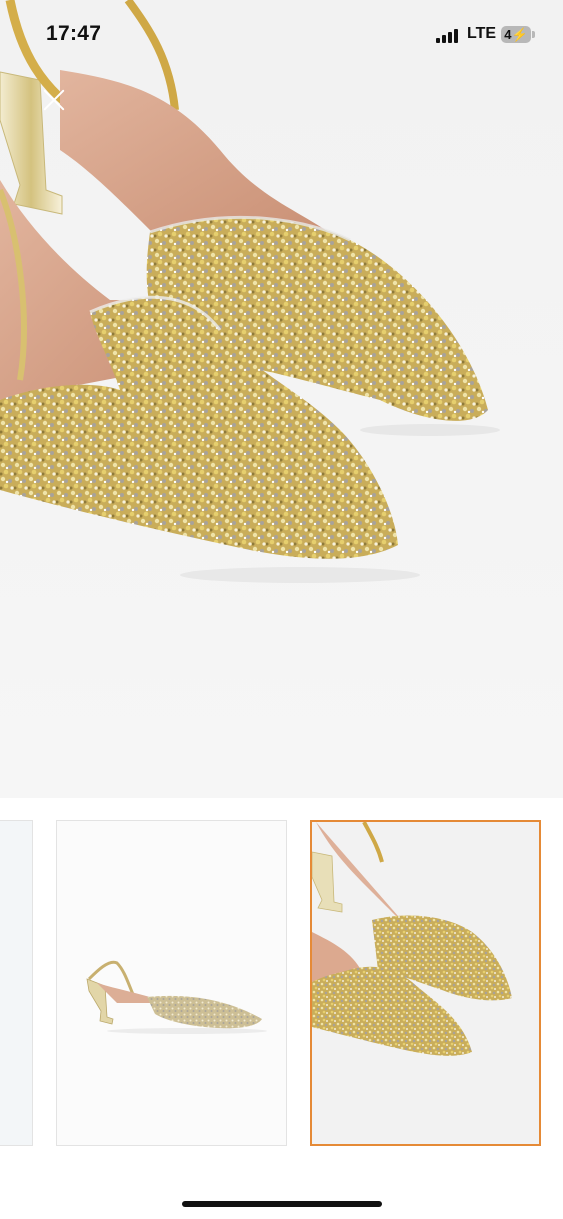 This screenshot has height=1219, width=563. What do you see at coordinates (54, 100) in the screenshot?
I see `close-icon` at bounding box center [54, 100].